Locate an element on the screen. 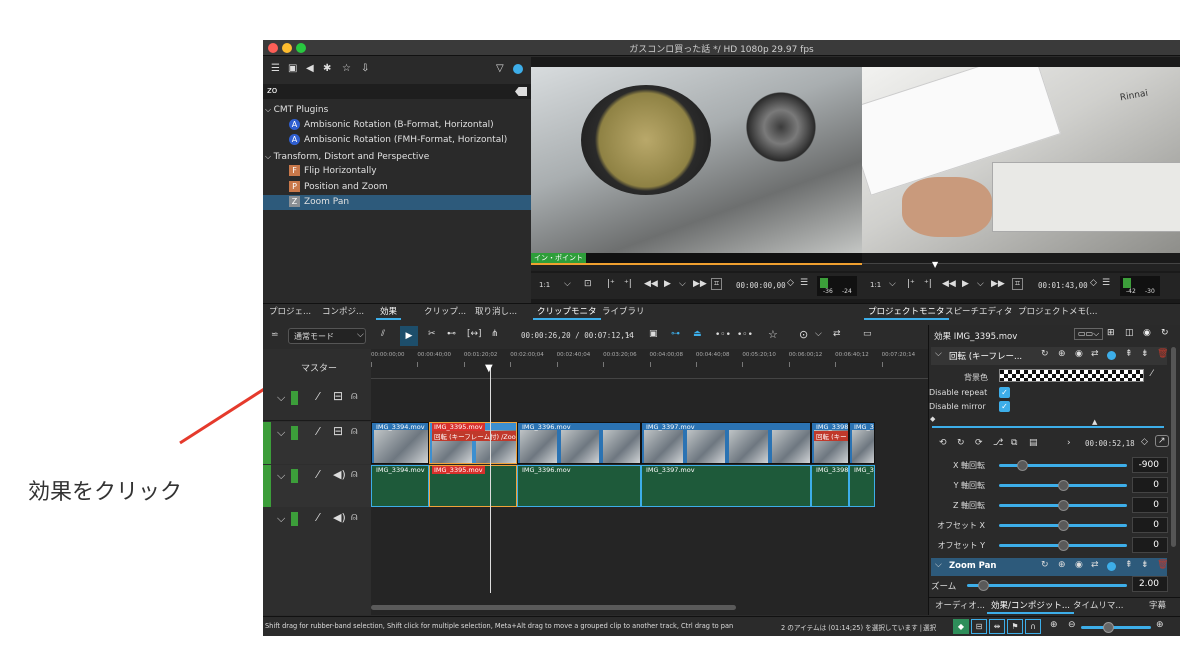 Image resolution: width=1200 pixels, height=654 pixels. forward-icon: ▶▶ is located at coordinates (998, 284).